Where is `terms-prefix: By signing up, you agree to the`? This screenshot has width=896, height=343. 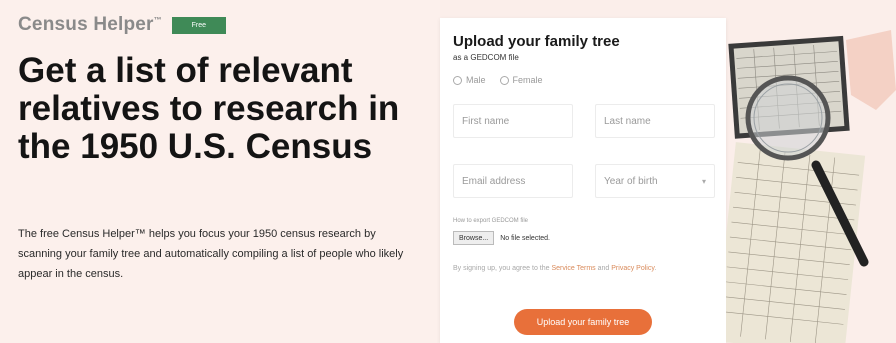 terms-prefix: By signing up, you agree to the is located at coordinates (502, 268).